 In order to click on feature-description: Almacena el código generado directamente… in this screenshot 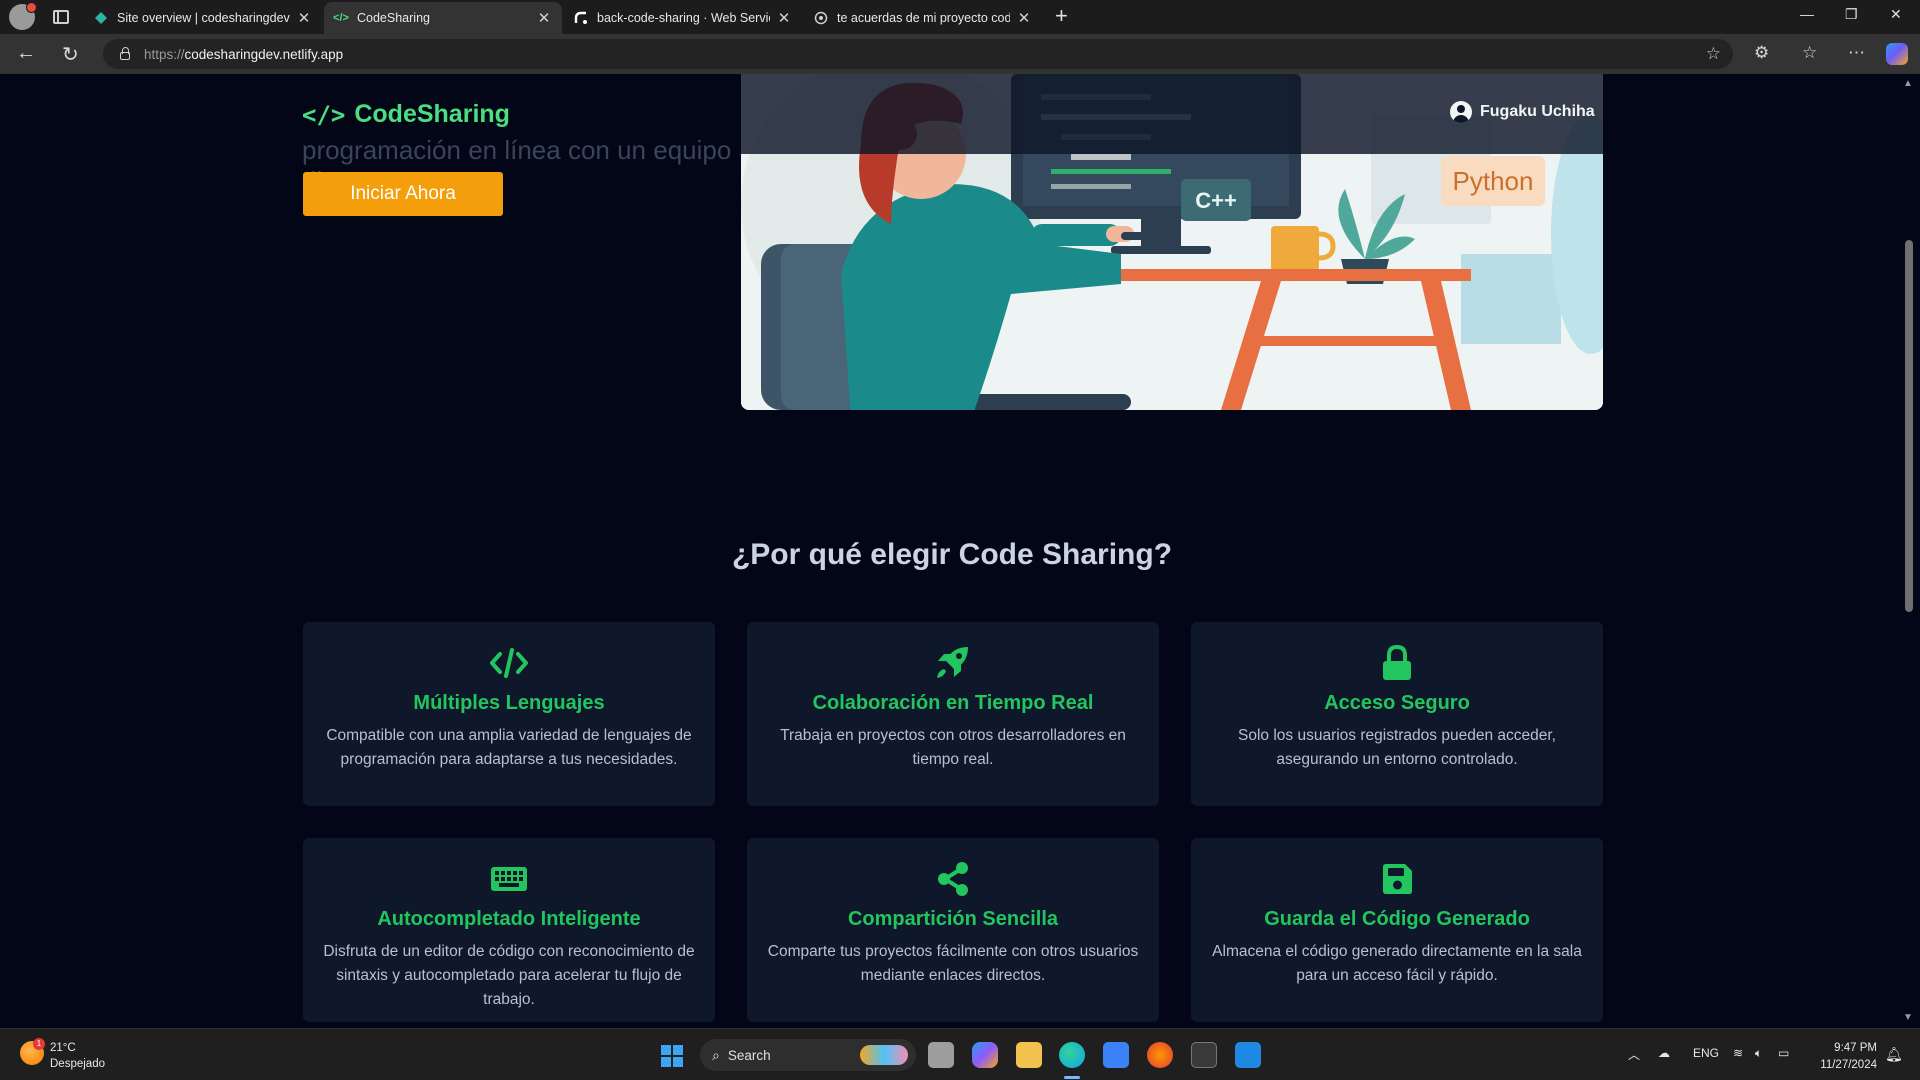, I will do `click(1397, 963)`.